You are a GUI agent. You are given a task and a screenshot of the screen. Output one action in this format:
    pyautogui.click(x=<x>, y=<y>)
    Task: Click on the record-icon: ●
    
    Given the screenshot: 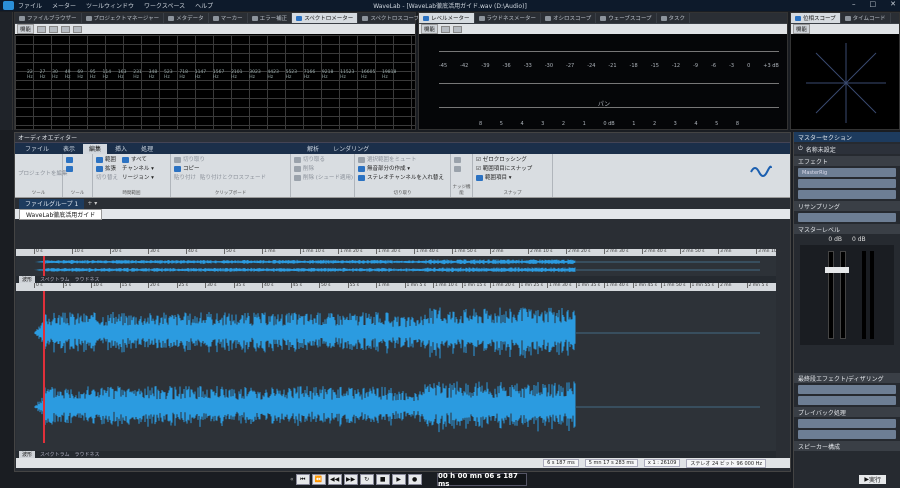 What is the action you would take?
    pyautogui.click(x=414, y=479)
    